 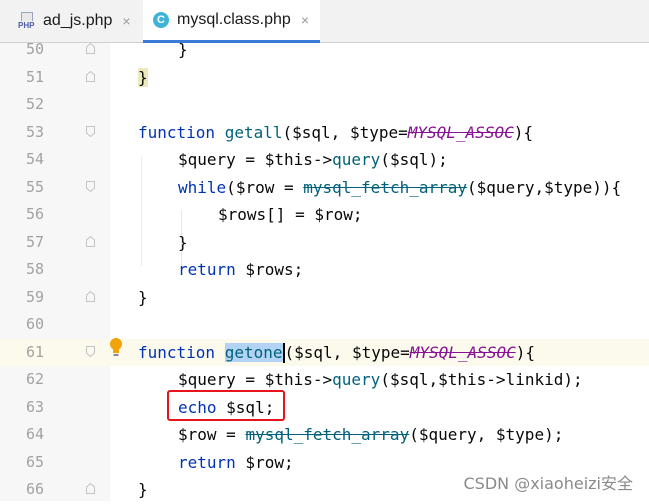 I want to click on highlight-box, so click(x=226, y=405).